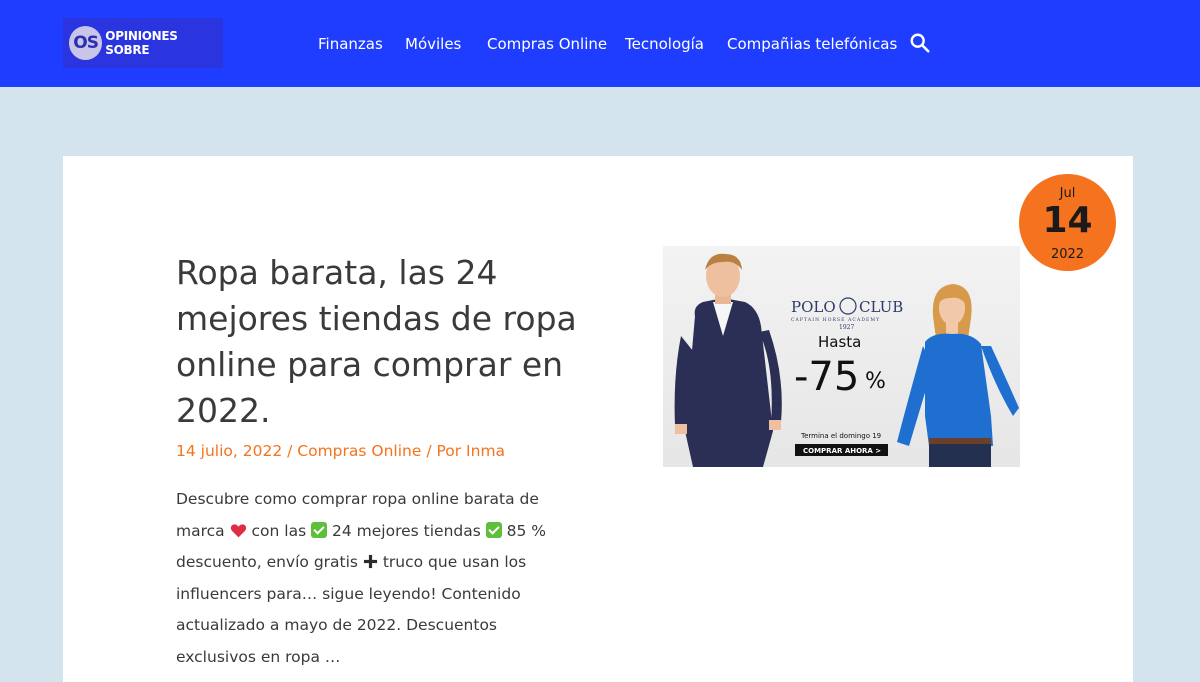 This screenshot has width=1200, height=682. Describe the element at coordinates (350, 44) in the screenshot. I see `nav-finanzas: Finanzas` at that location.